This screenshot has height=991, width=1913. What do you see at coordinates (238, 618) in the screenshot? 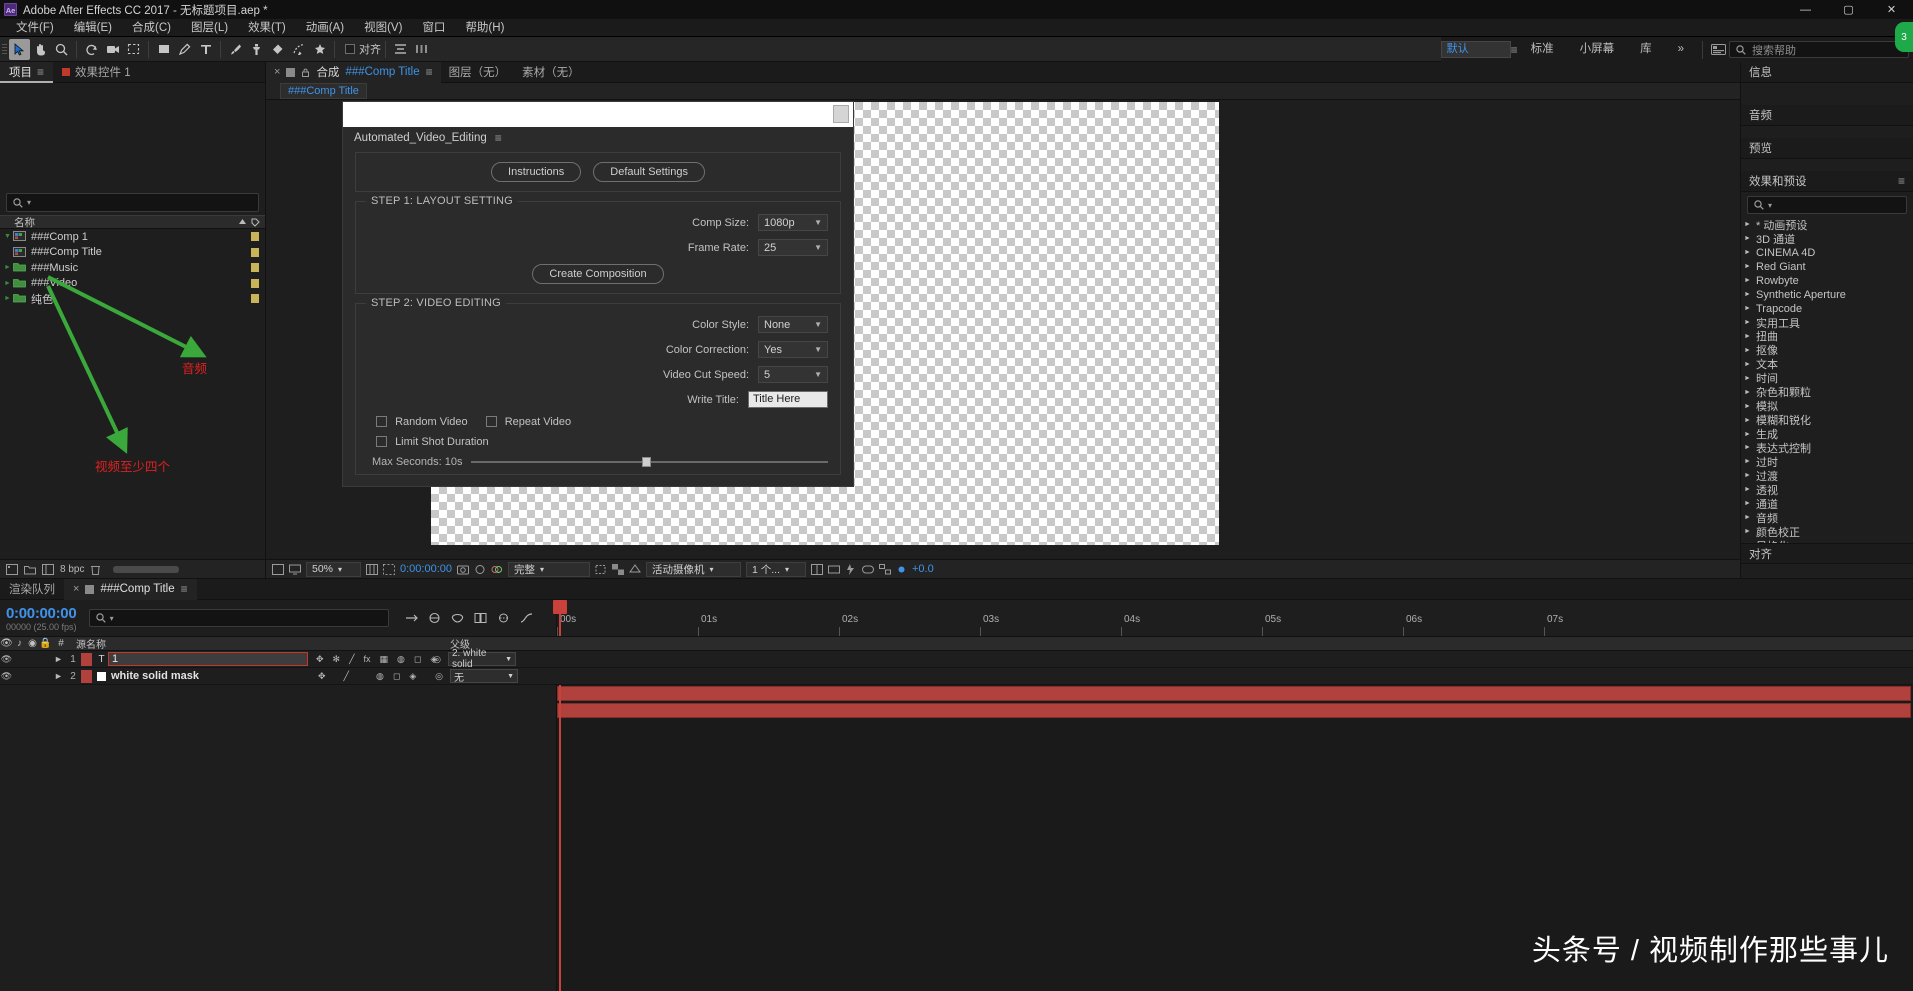
I see `timeline-search-input: ▾` at bounding box center [238, 618].